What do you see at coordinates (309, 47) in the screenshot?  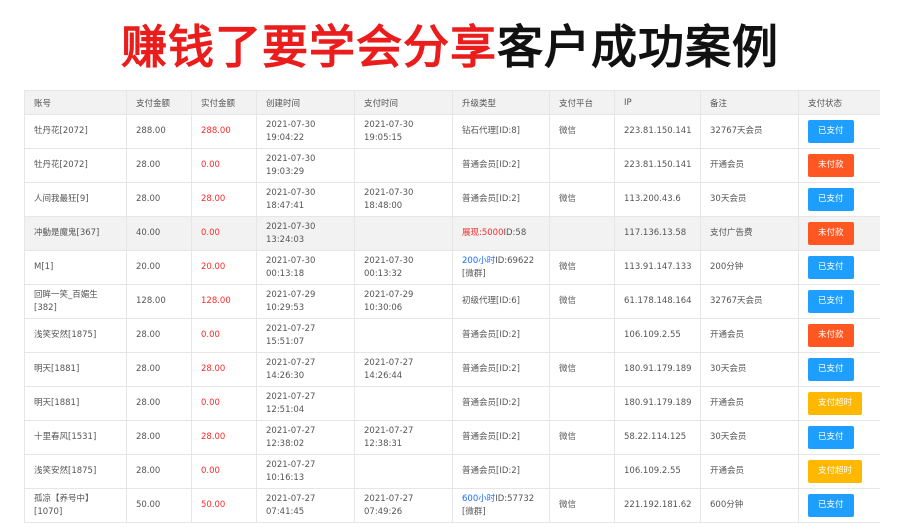 I see `banner-title-red: 赚钱了要学会分享` at bounding box center [309, 47].